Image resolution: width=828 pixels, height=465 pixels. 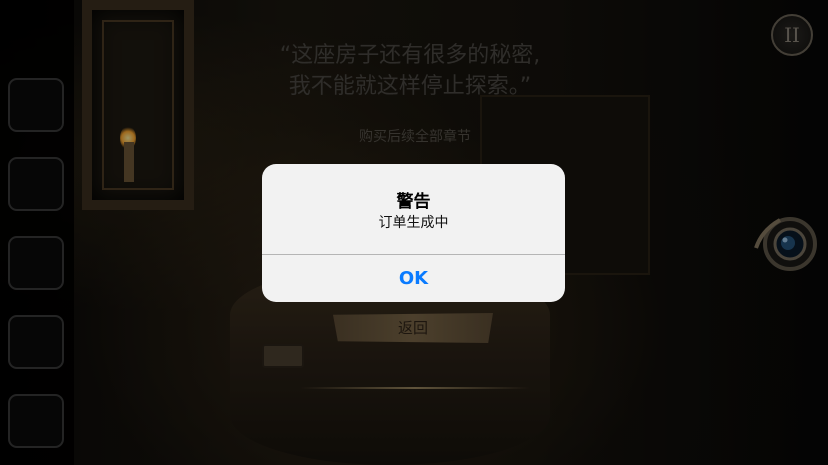 I want to click on ok-button: OK, so click(x=413, y=278).